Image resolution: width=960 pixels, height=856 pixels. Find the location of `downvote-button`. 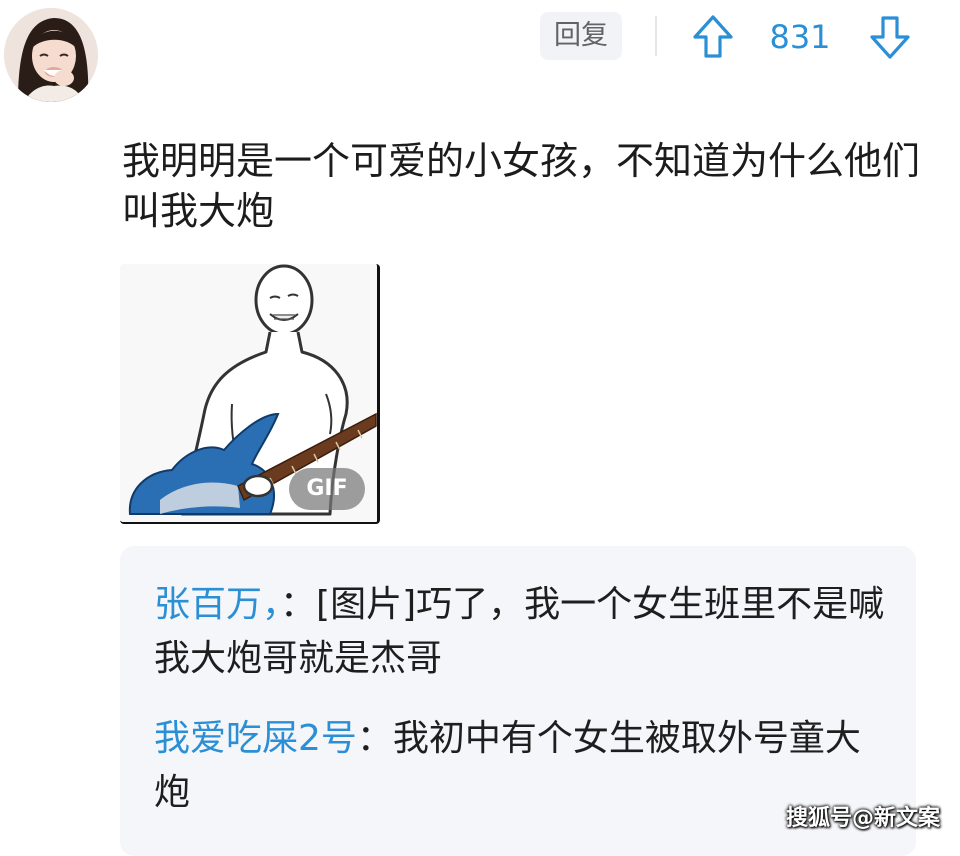

downvote-button is located at coordinates (890, 37).